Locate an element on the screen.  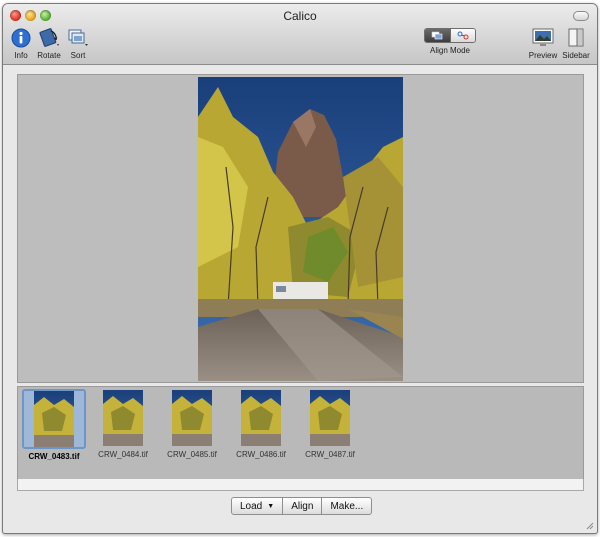
align-mode-stack-segment is located at coordinates (437, 35).